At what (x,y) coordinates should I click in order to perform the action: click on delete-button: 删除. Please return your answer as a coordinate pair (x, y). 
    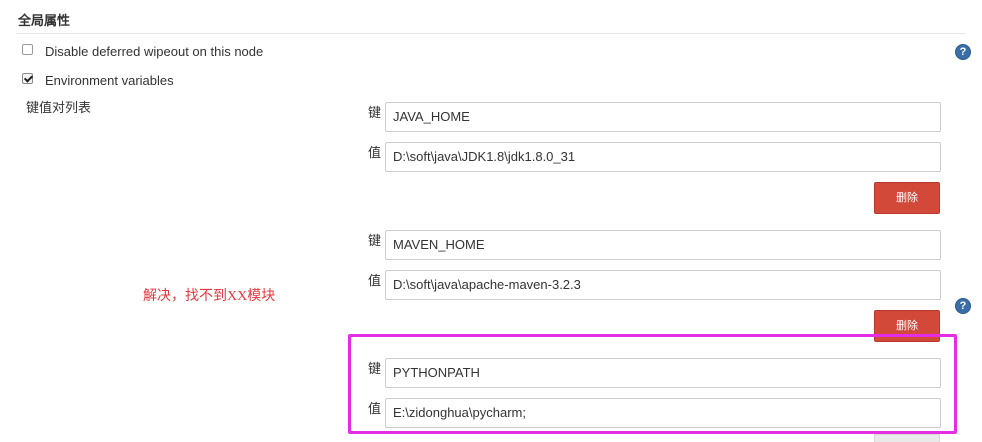
    Looking at the image, I should click on (907, 198).